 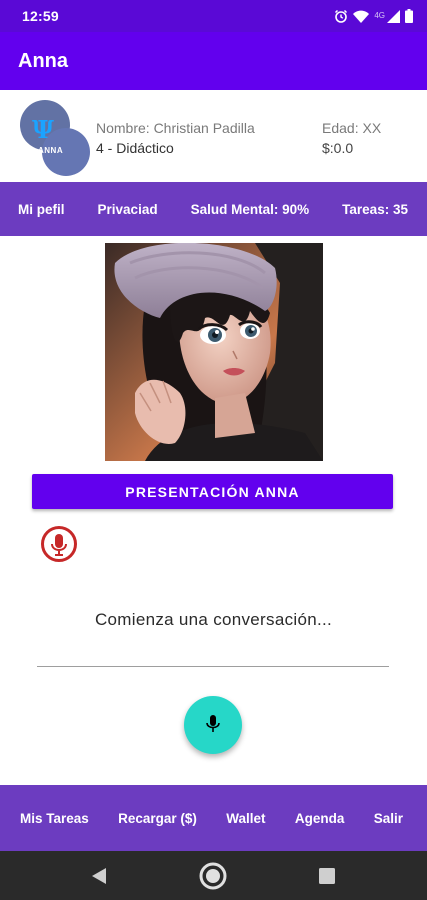 What do you see at coordinates (338, 148) in the screenshot?
I see `profile-balance: $:0.0` at bounding box center [338, 148].